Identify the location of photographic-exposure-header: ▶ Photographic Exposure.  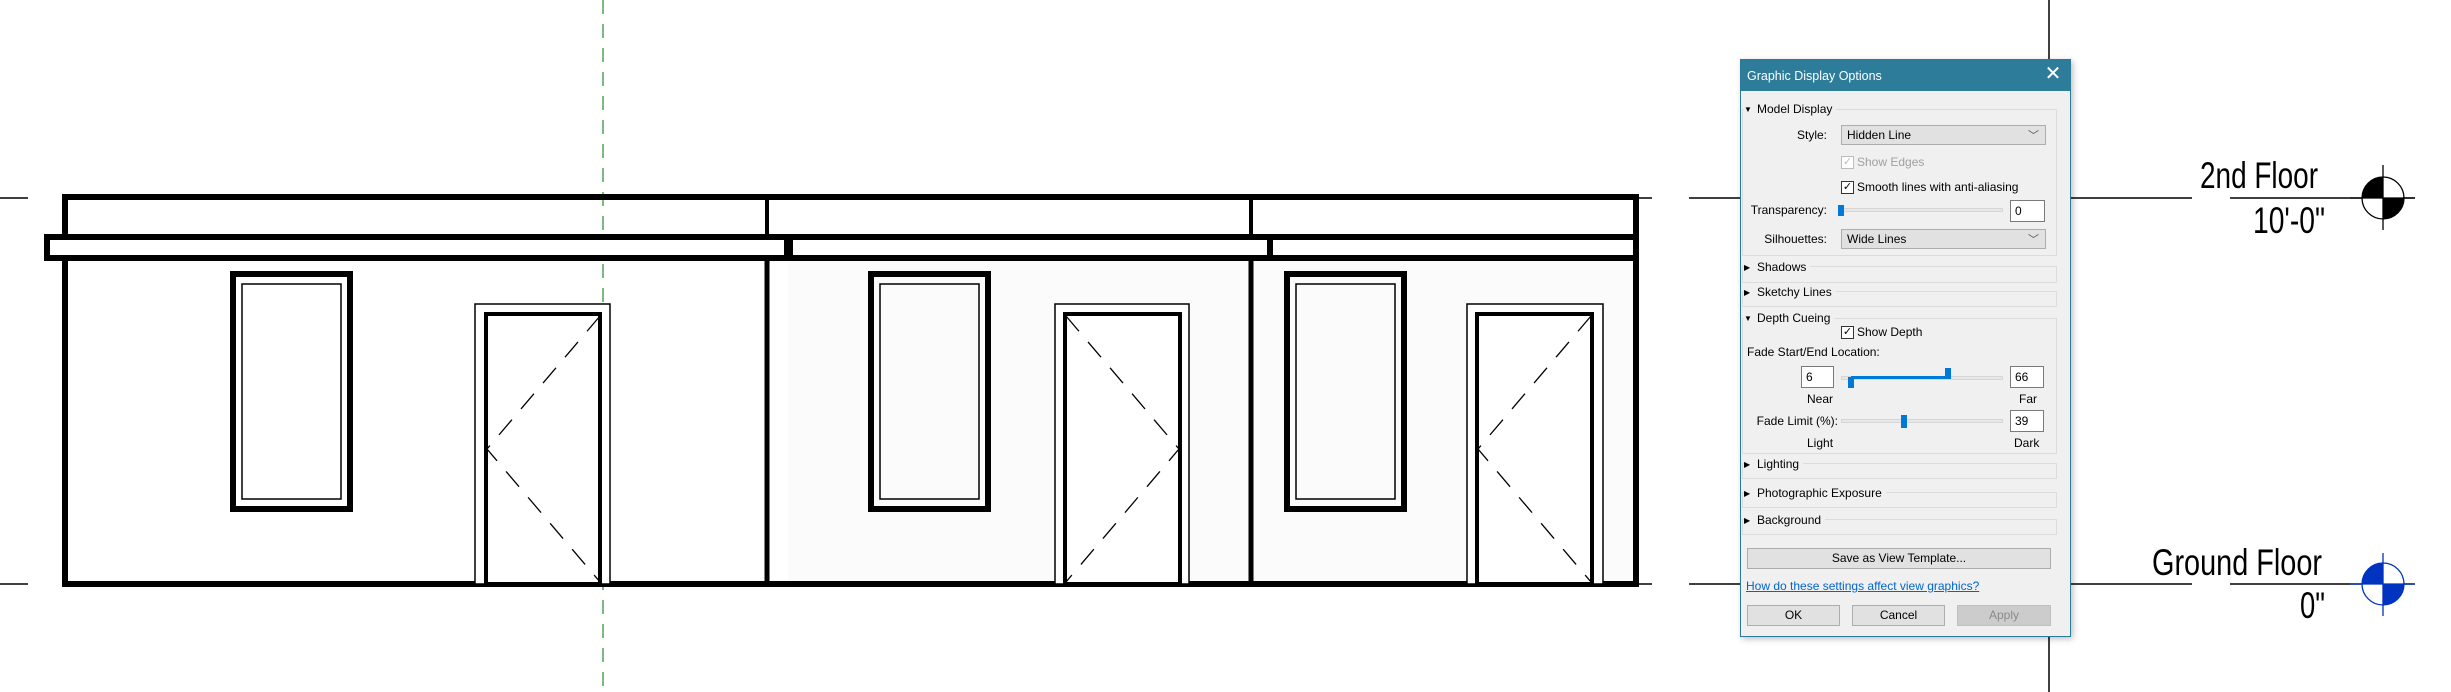
(1815, 493).